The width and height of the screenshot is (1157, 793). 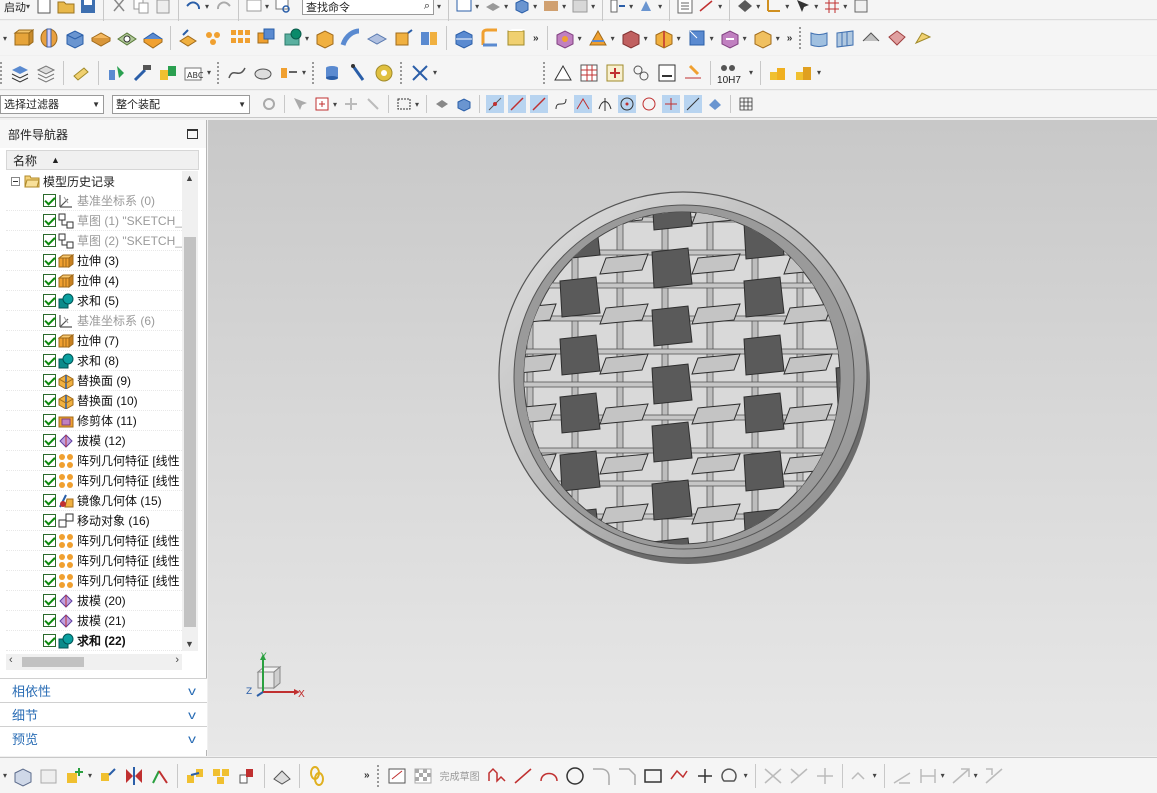 I want to click on drawing-sheet-icon, so click(x=667, y=73).